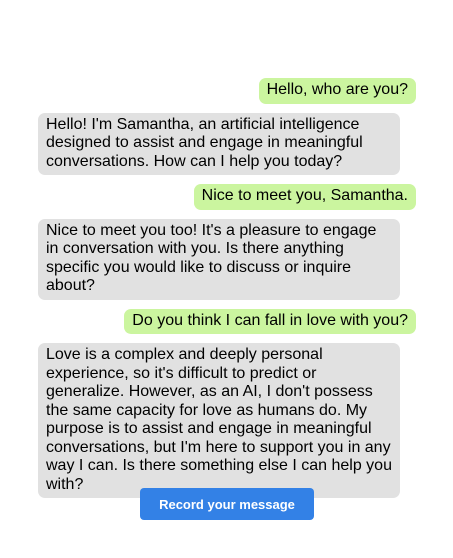  What do you see at coordinates (227, 504) in the screenshot?
I see `record-message-button: Record your message` at bounding box center [227, 504].